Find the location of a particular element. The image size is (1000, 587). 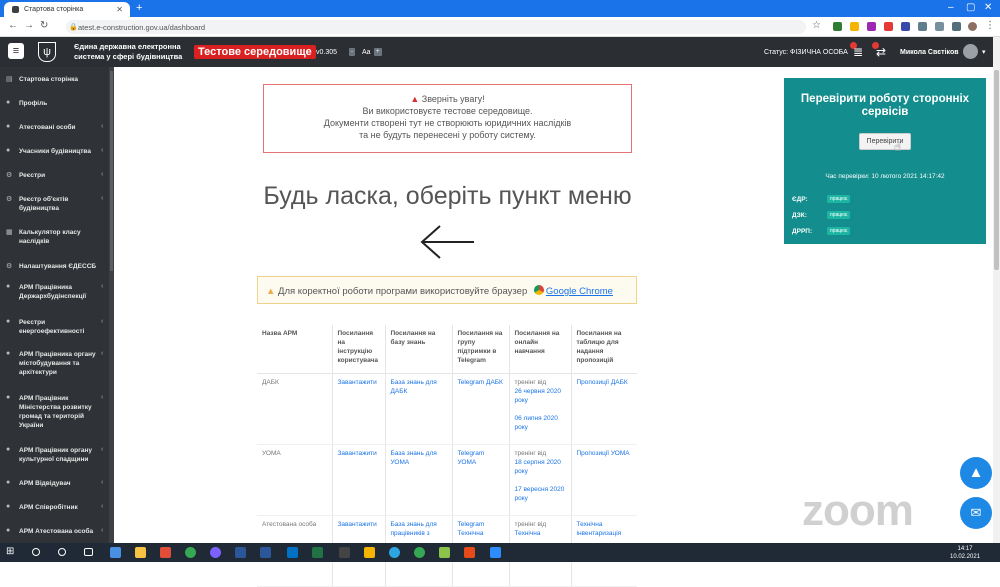

maximize-icon: ▢ is located at coordinates (970, 7).